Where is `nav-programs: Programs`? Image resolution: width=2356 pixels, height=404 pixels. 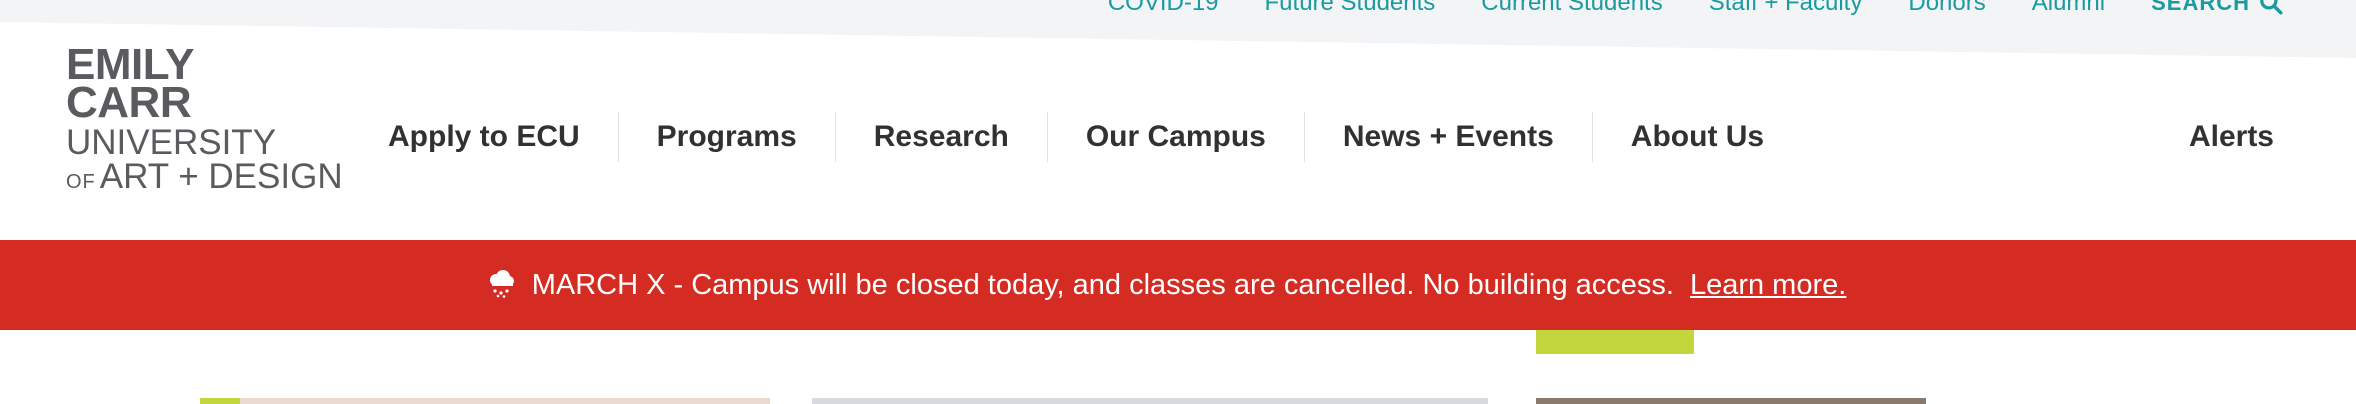
nav-programs: Programs is located at coordinates (726, 137).